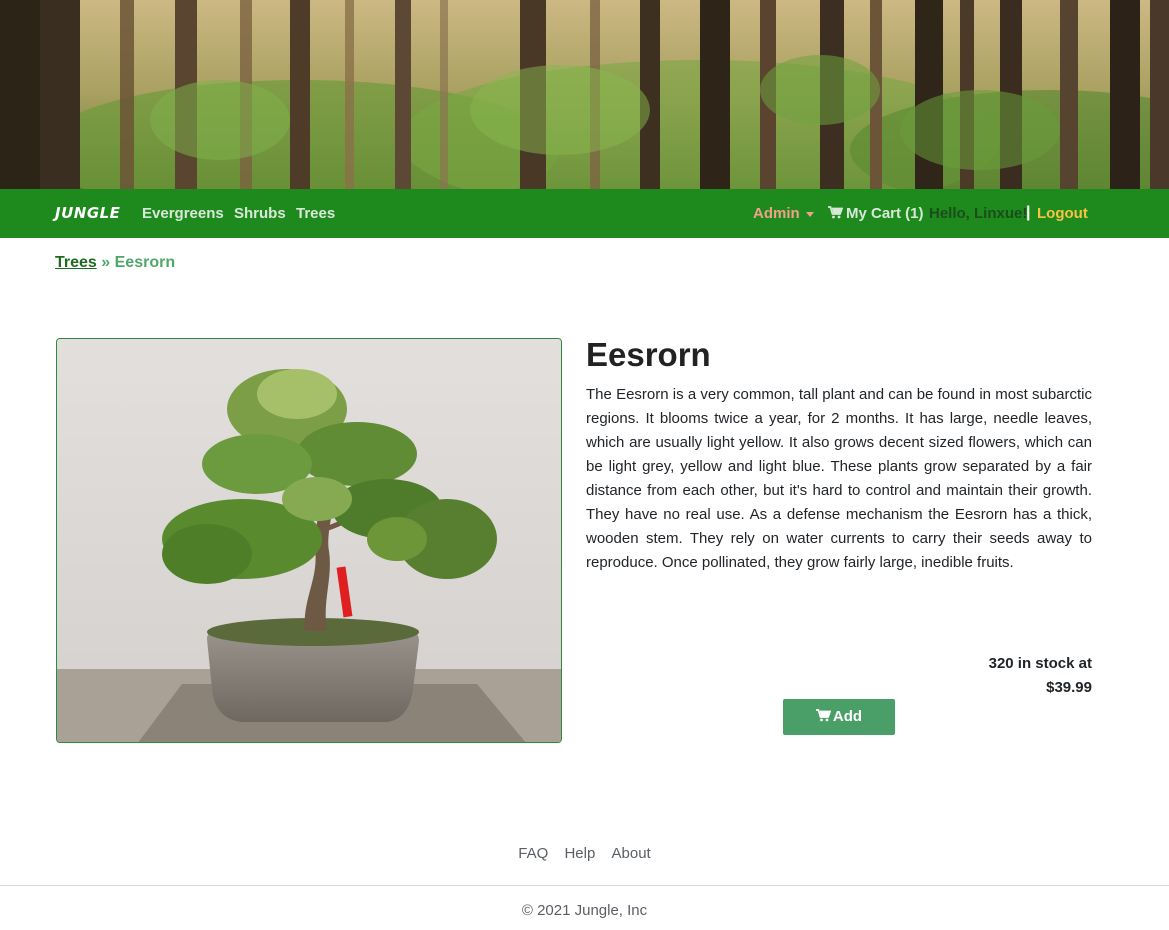 The image size is (1169, 930). What do you see at coordinates (631, 853) in the screenshot?
I see `footer-link-about: About` at bounding box center [631, 853].